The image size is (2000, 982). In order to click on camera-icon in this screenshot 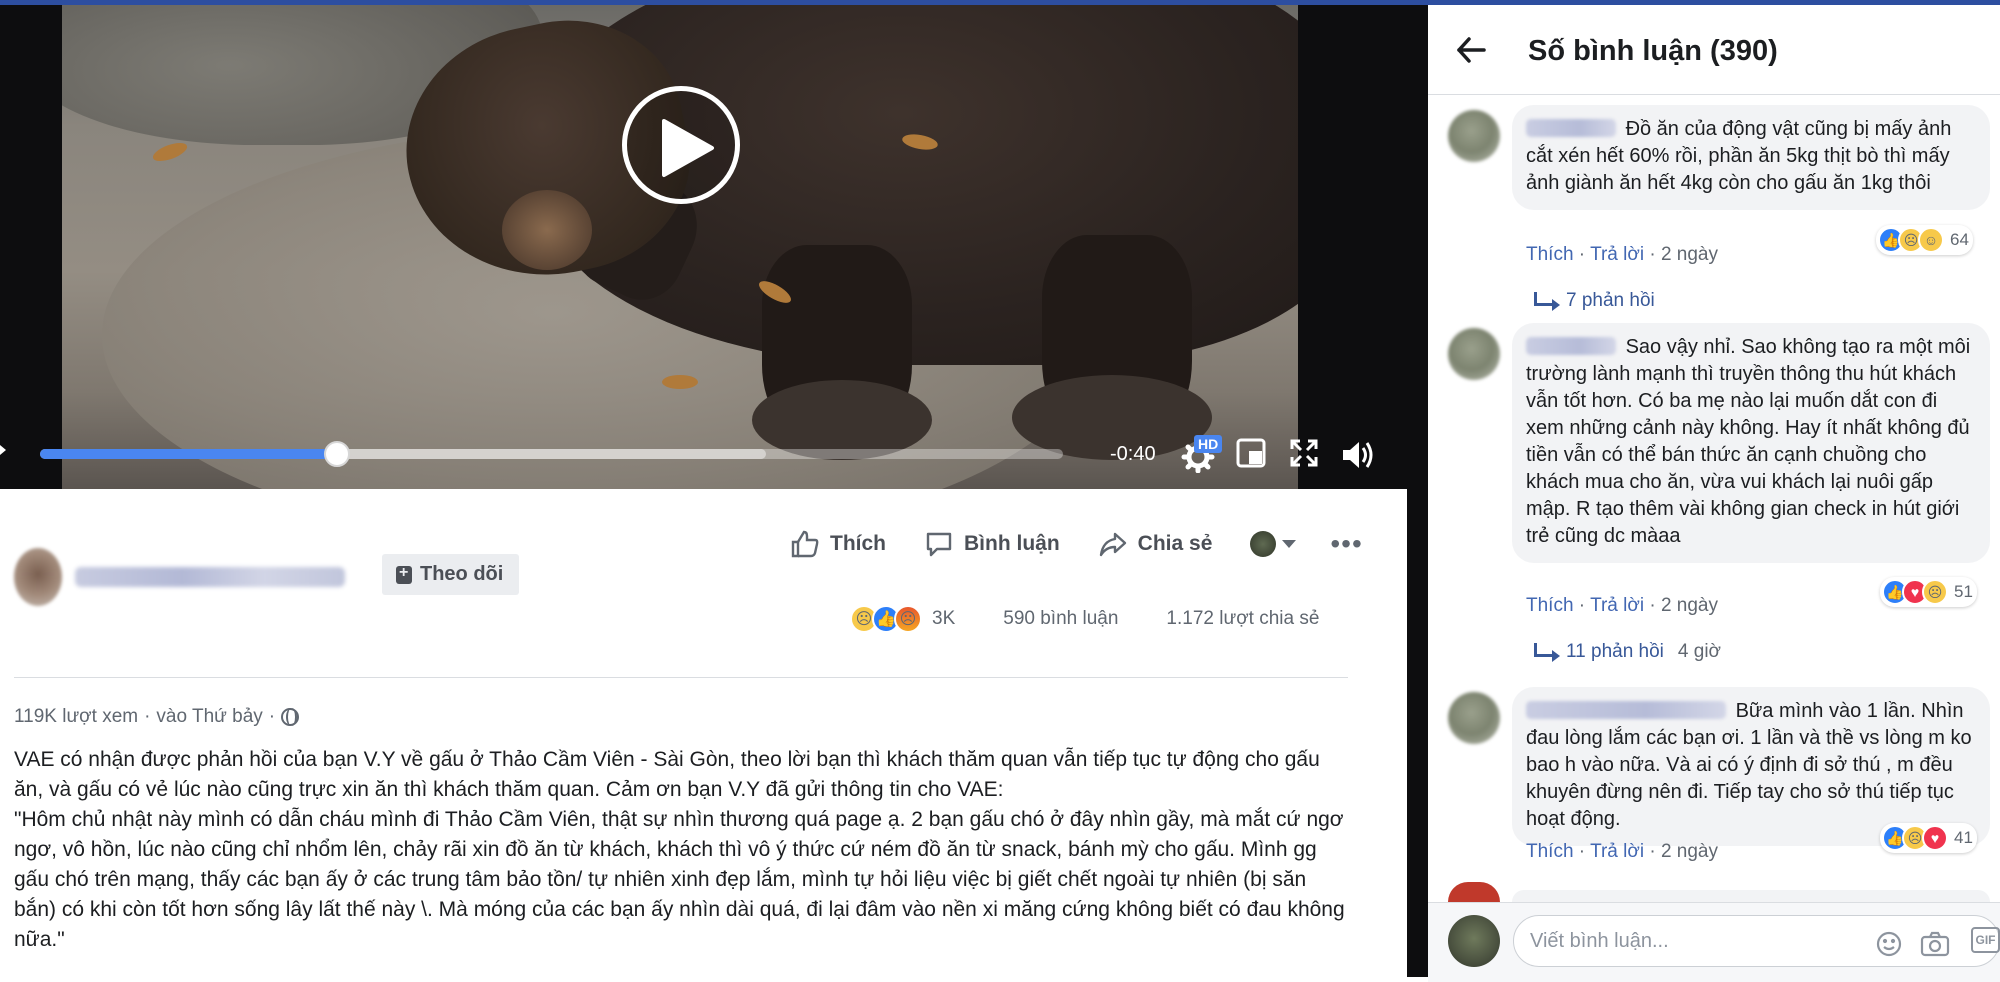, I will do `click(1935, 946)`.